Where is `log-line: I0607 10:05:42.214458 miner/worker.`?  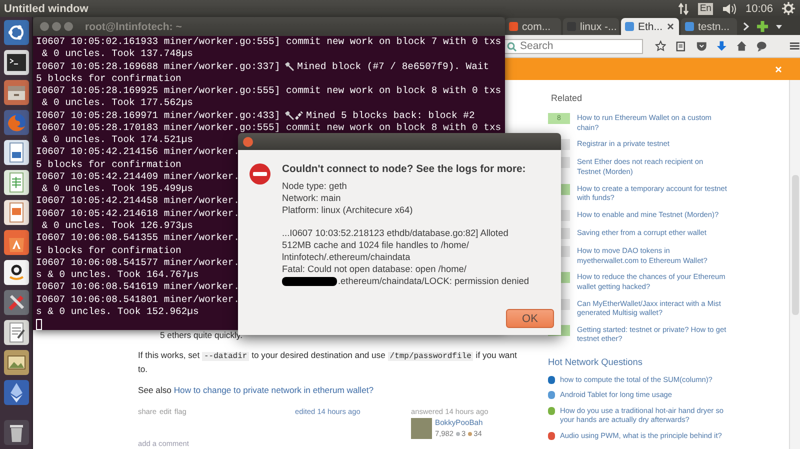 log-line: I0607 10:05:42.214458 miner/worker. is located at coordinates (138, 201).